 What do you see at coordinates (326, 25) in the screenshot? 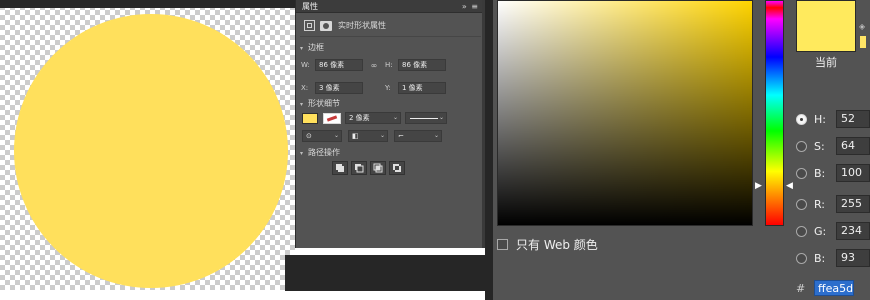
I see `mask-icon` at bounding box center [326, 25].